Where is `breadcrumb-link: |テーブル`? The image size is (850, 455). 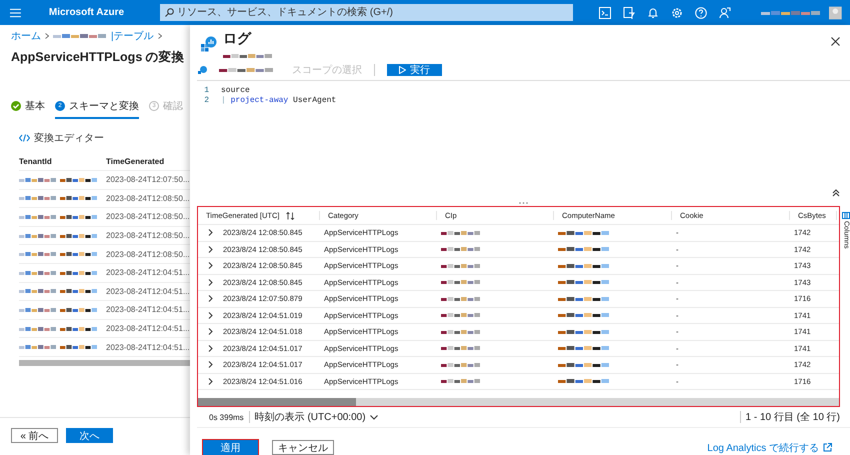
breadcrumb-link: |テーブル is located at coordinates (132, 36).